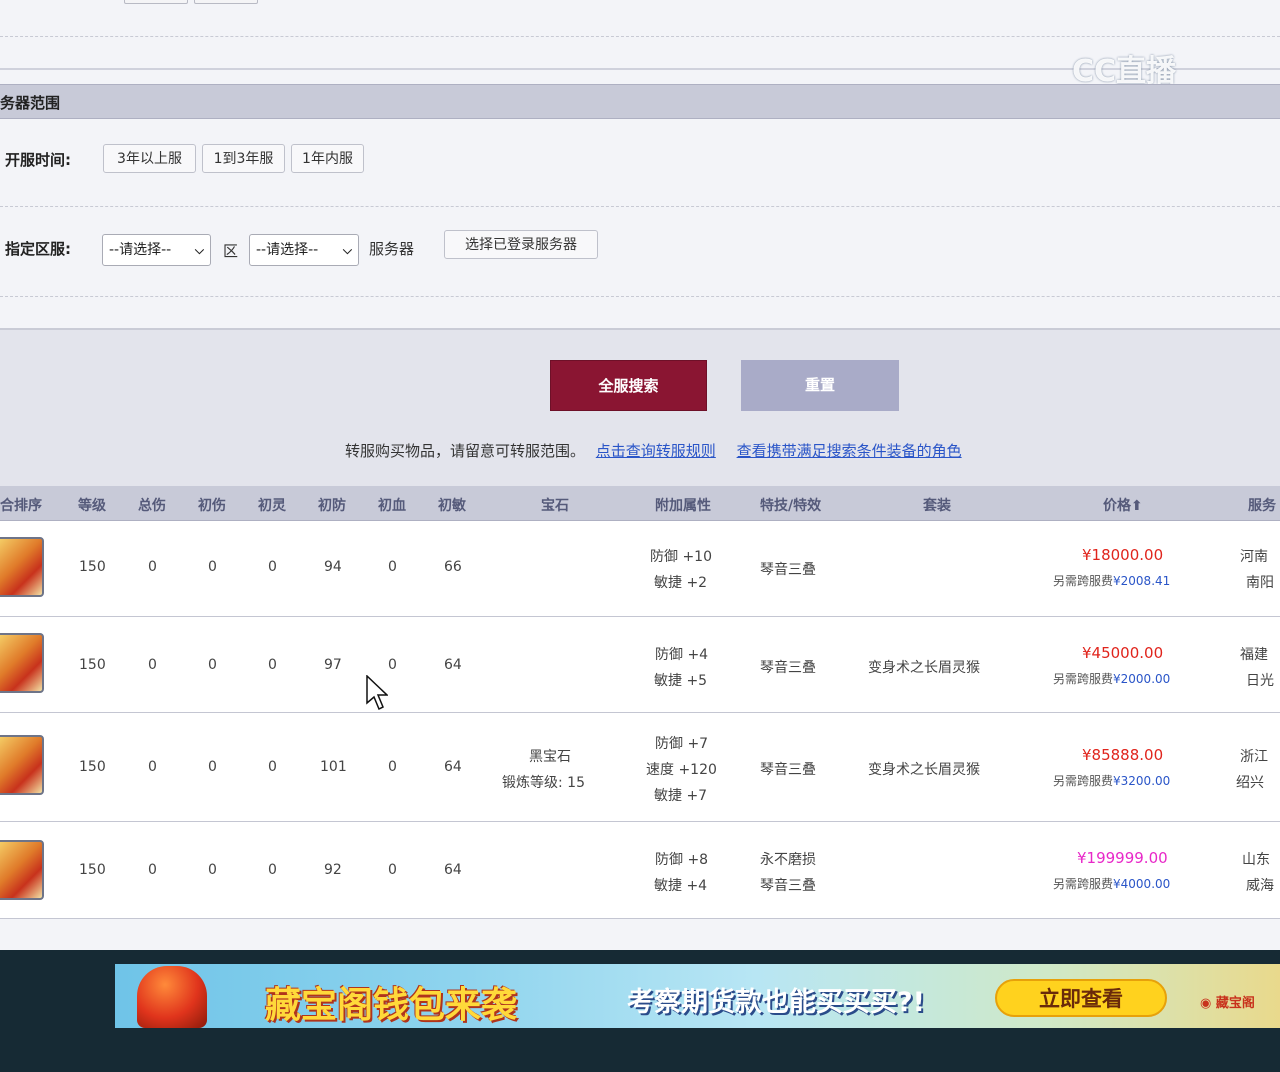 The image size is (1280, 1072). I want to click on cell-gem-level: 锻炼等级: 15, so click(543, 783).